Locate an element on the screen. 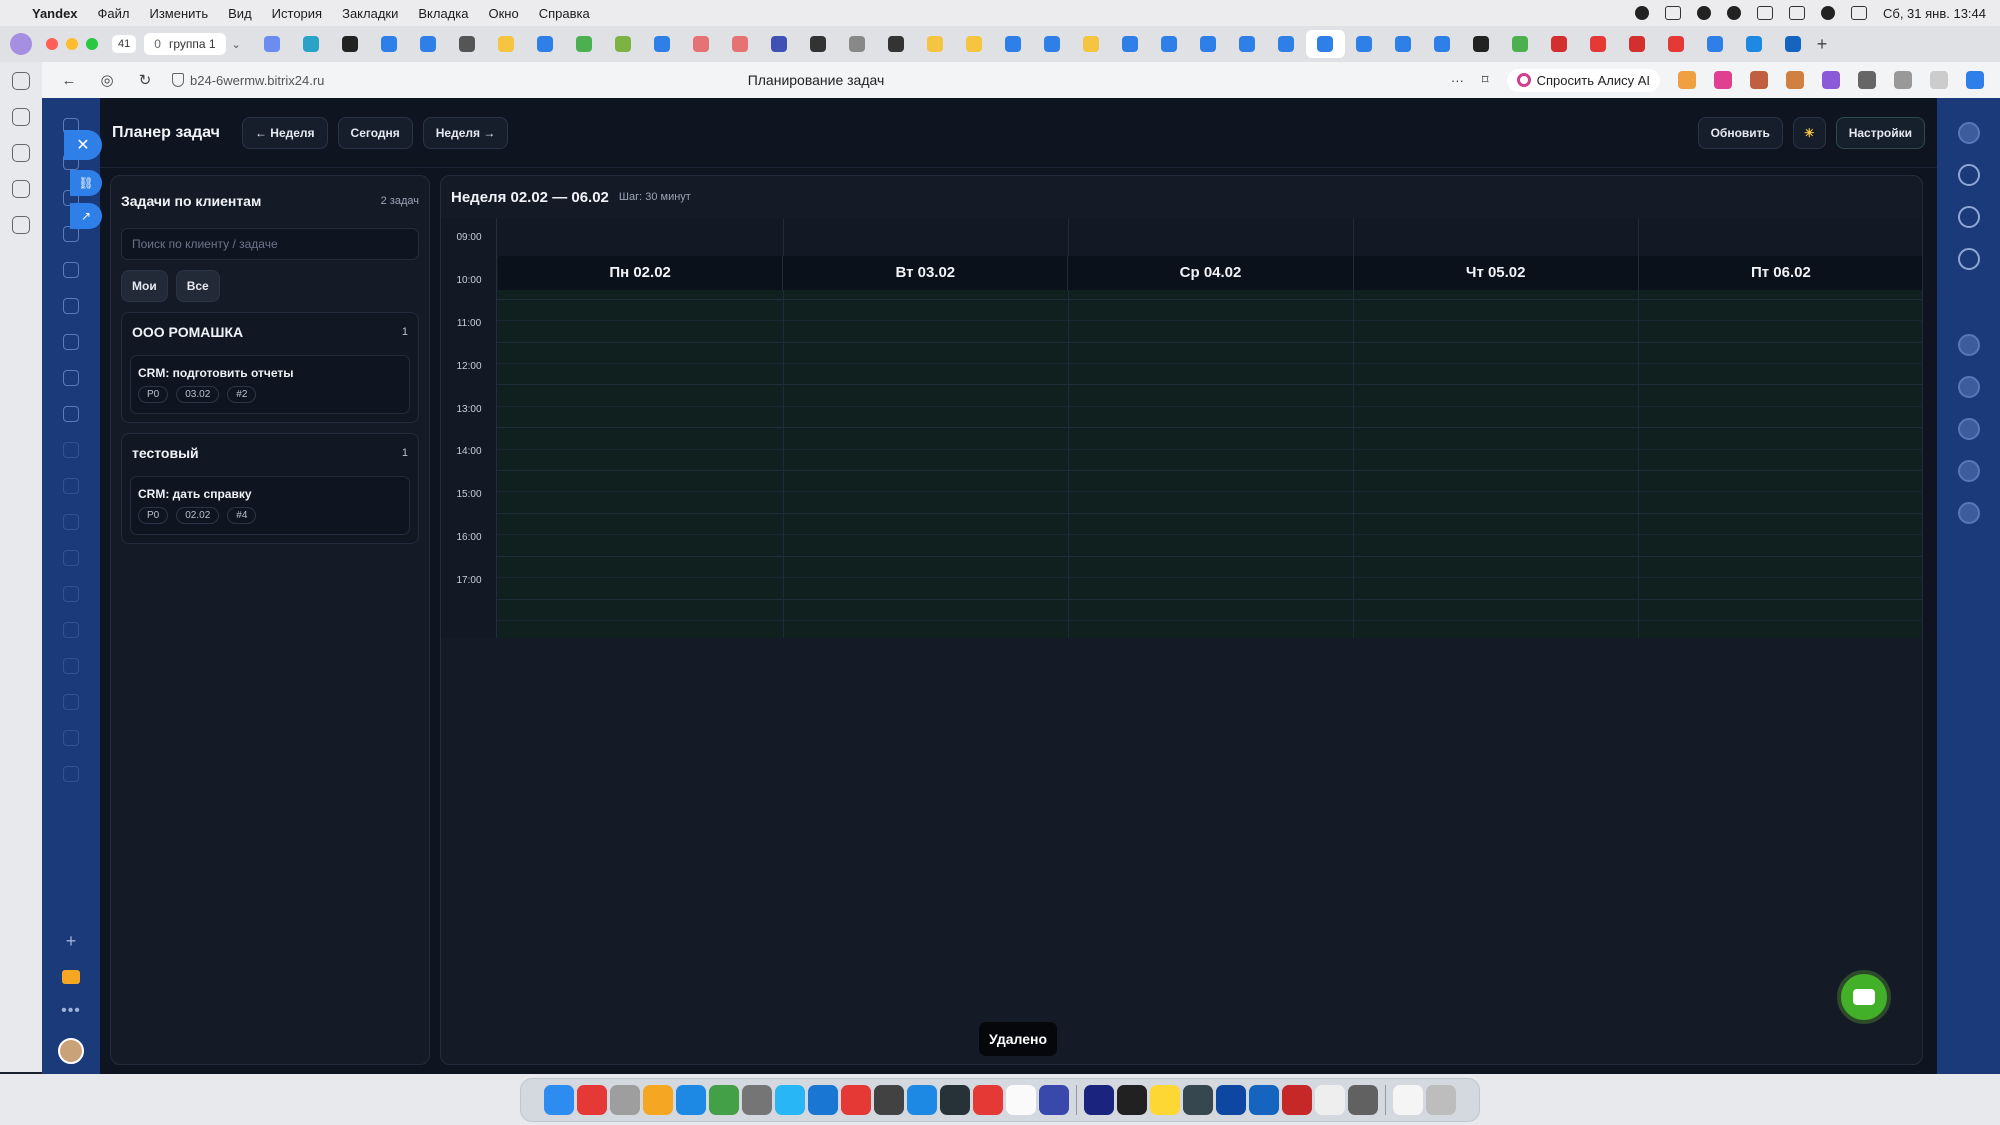  menu-tab: Вкладка is located at coordinates (443, 13).